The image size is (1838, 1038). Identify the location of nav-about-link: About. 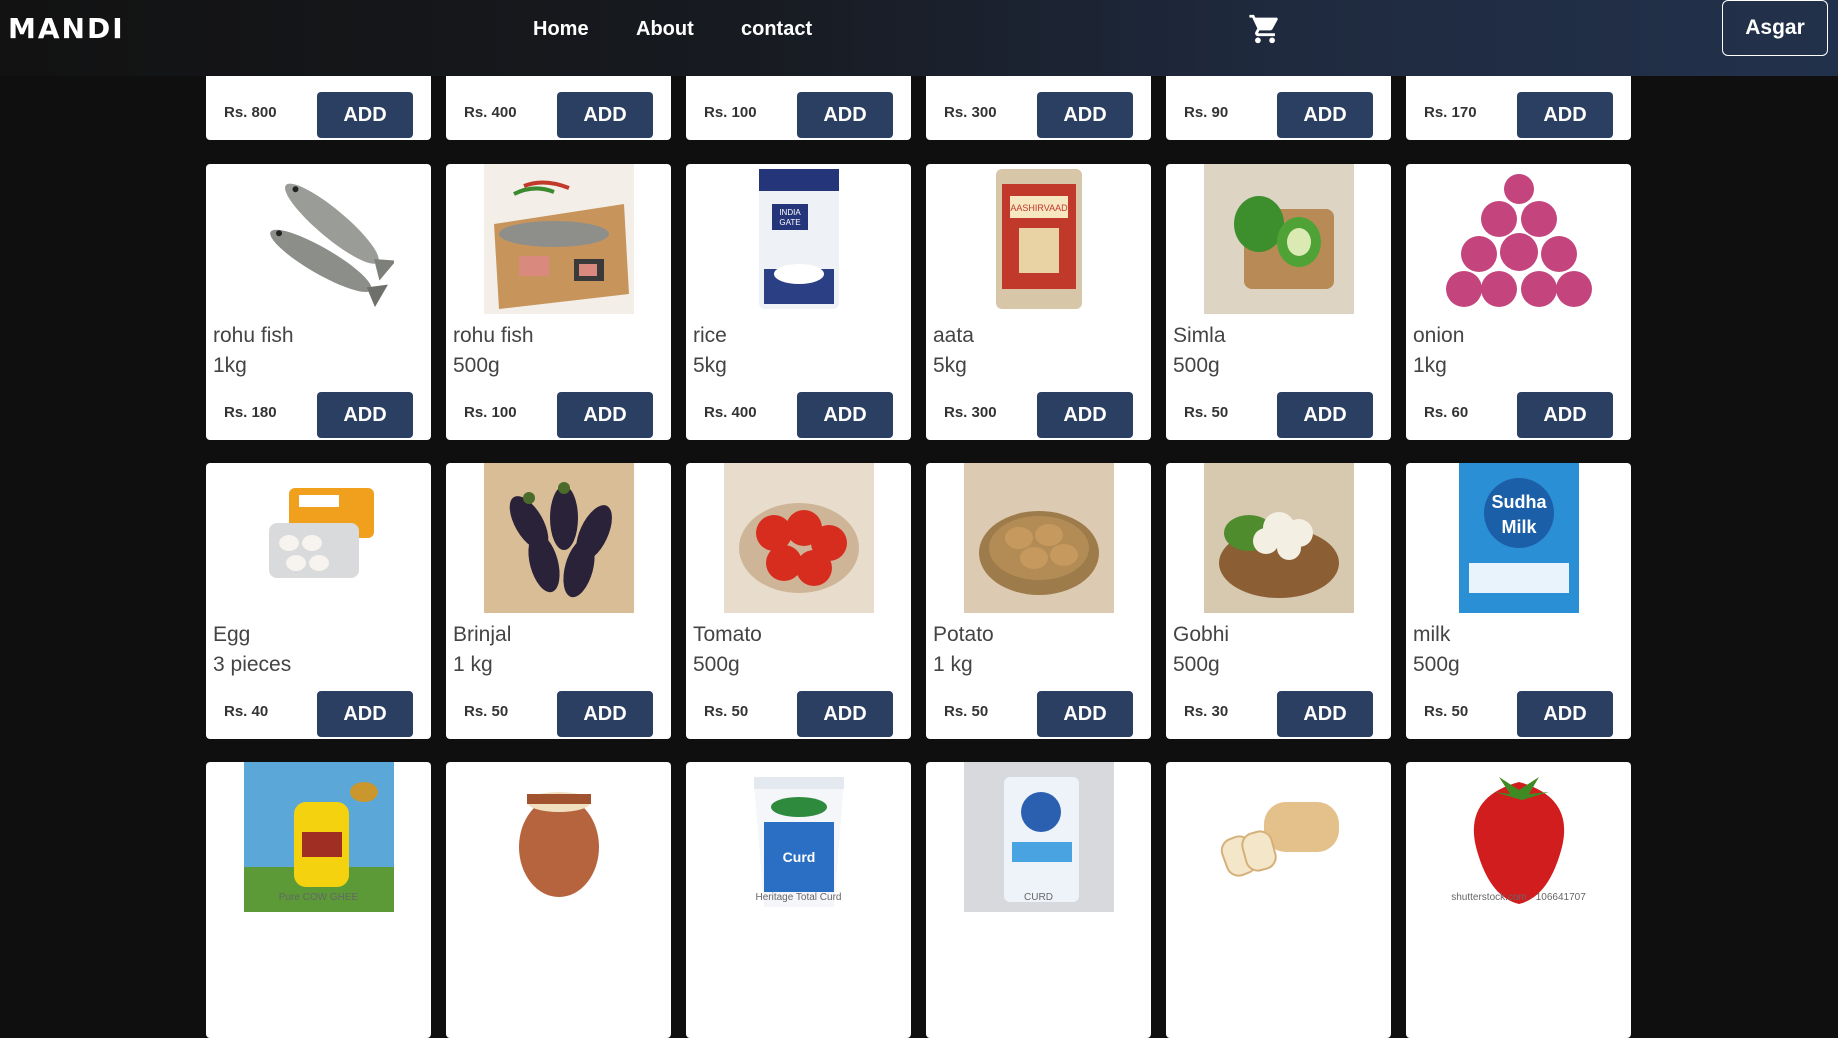
(665, 29).